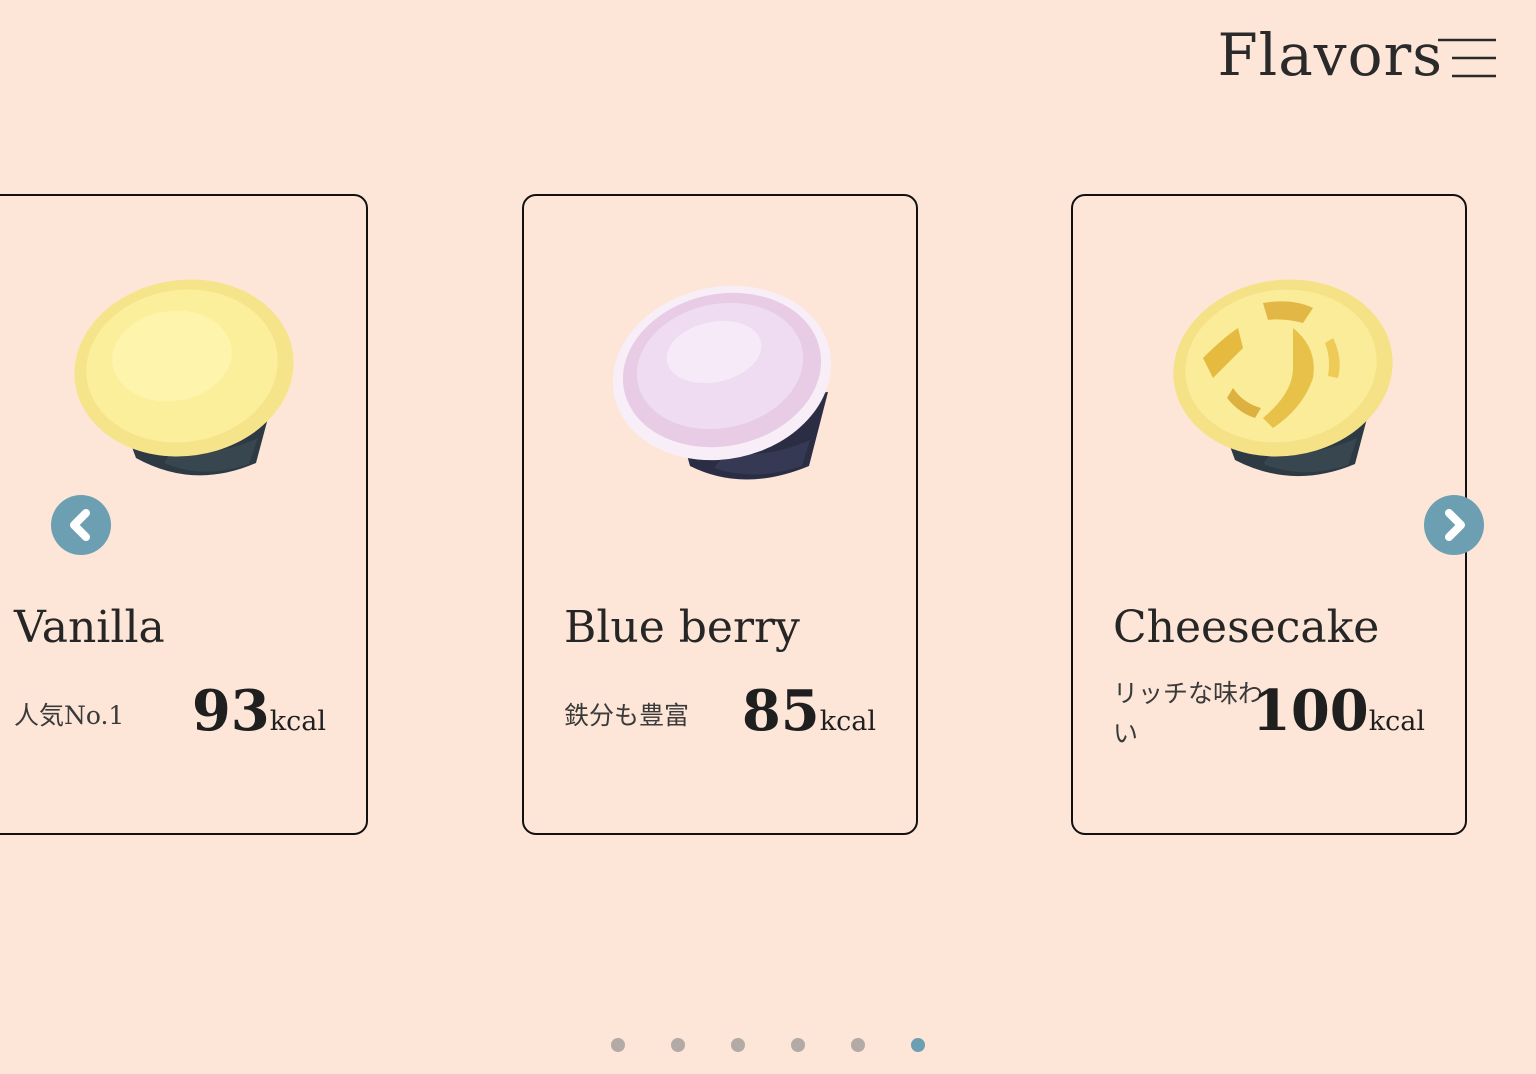 This screenshot has height=1074, width=1536. Describe the element at coordinates (69, 715) in the screenshot. I see `flavor-note: 人気No.1` at that location.